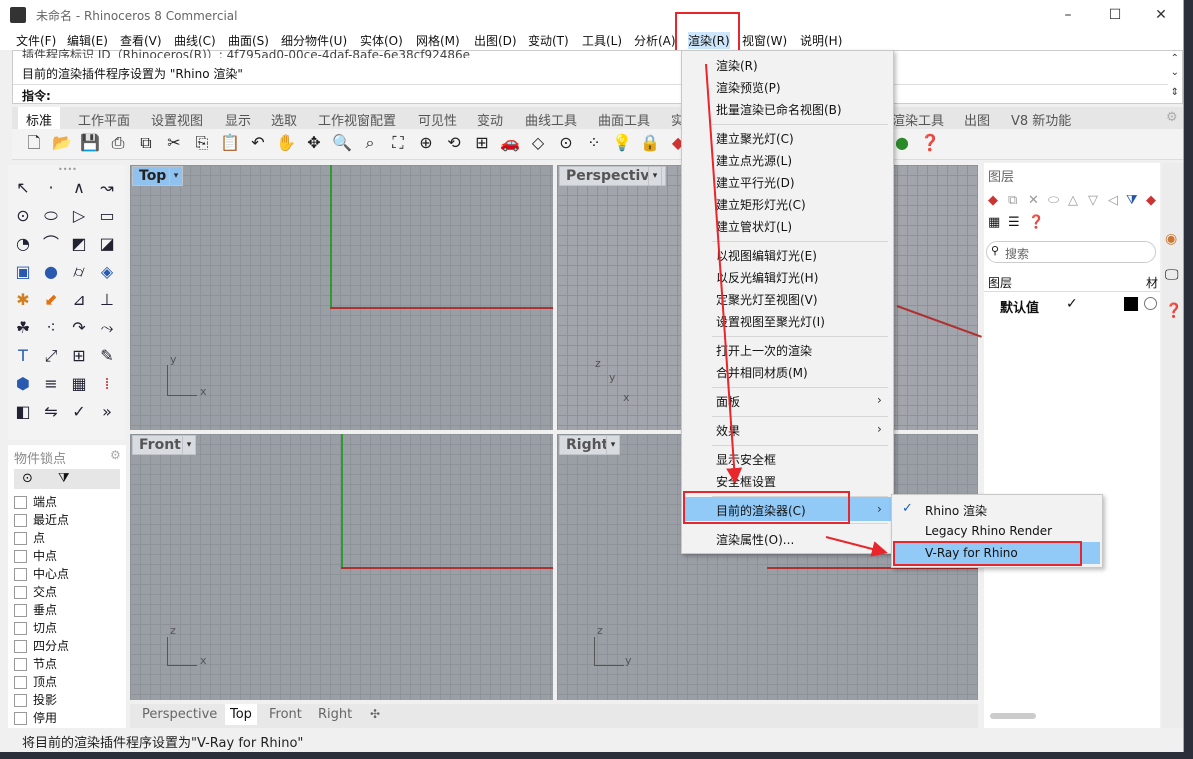 This screenshot has height=759, width=1193. Describe the element at coordinates (538, 143) in the screenshot. I see `cplane-icon: ◇` at that location.